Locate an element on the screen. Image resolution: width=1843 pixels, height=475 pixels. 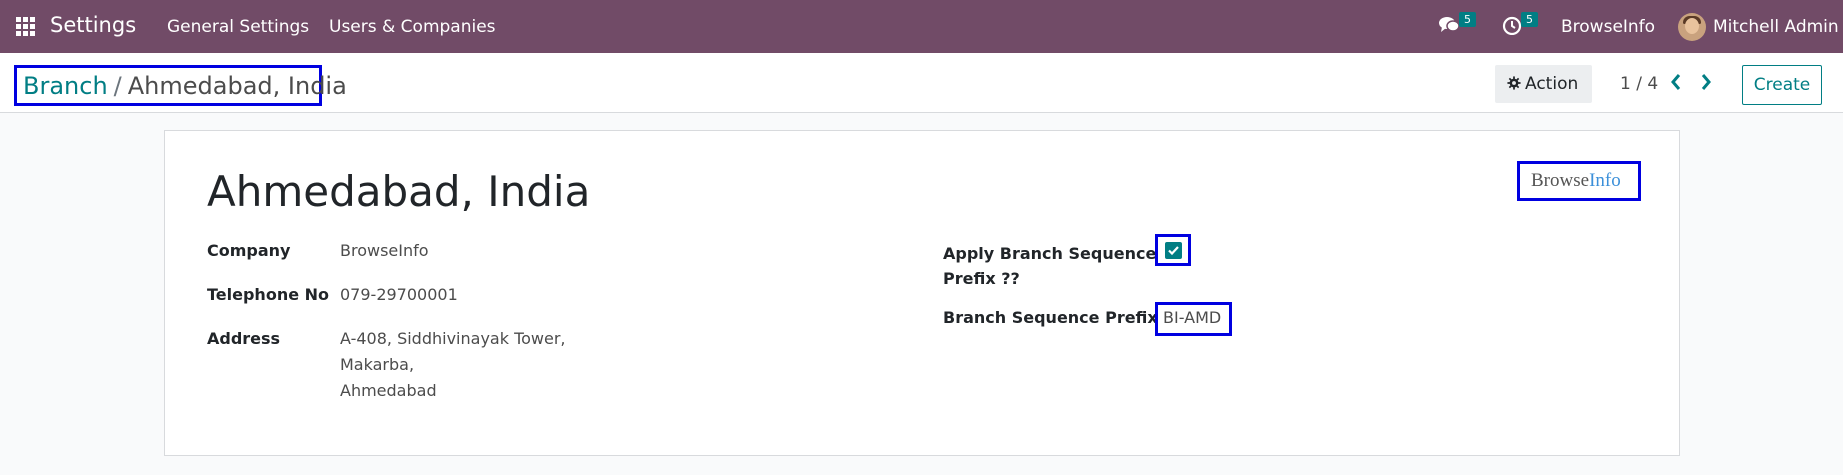
breadcrumb-branch-link: Branch is located at coordinates (65, 86).